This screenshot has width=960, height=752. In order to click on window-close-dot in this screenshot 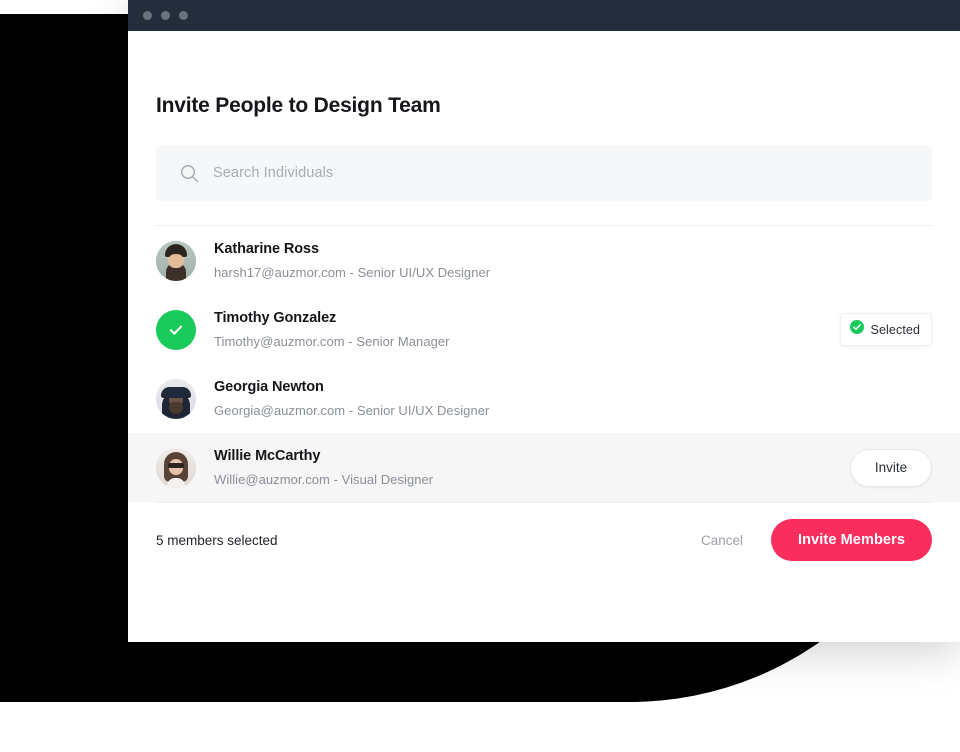, I will do `click(147, 15)`.